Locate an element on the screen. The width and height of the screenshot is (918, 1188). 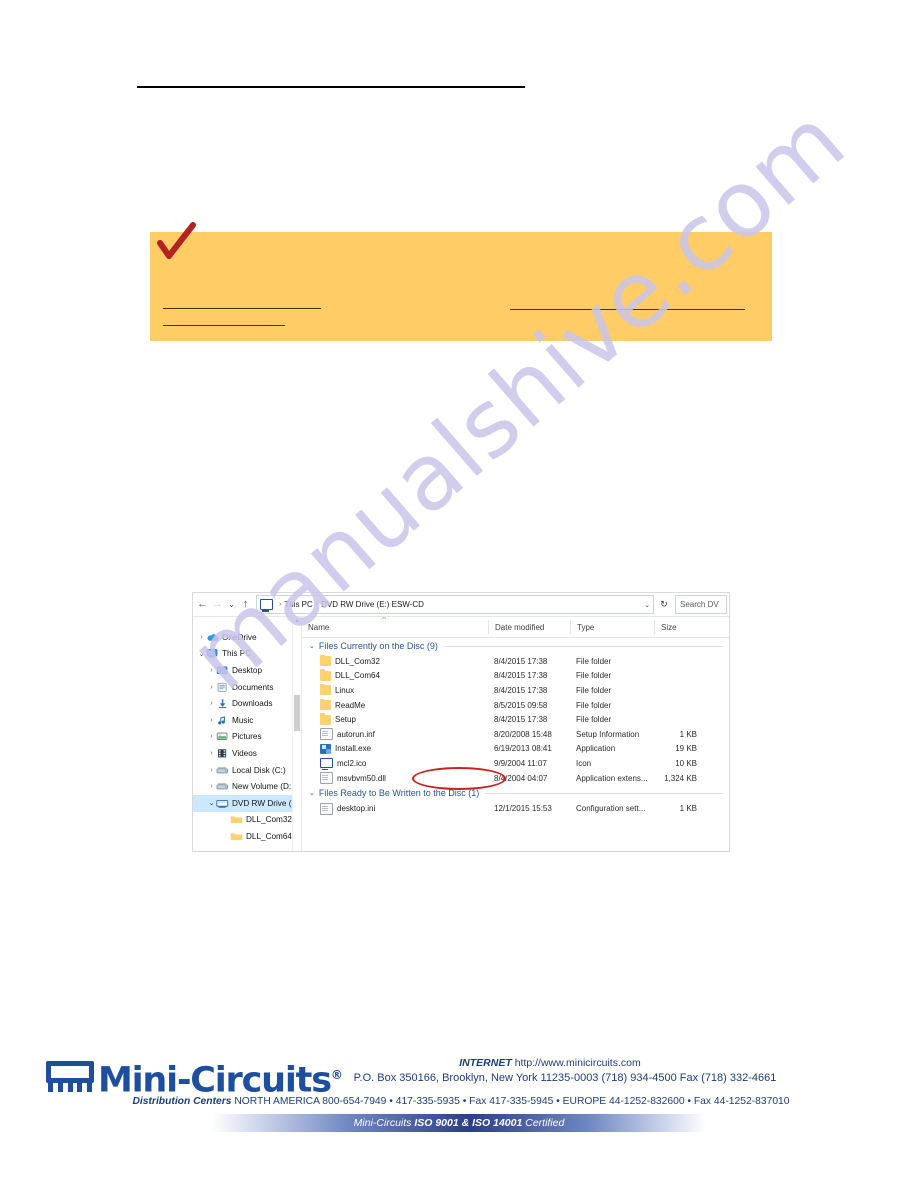
nav-item-dll-com64: DLL_Com64 is located at coordinates (247, 836).